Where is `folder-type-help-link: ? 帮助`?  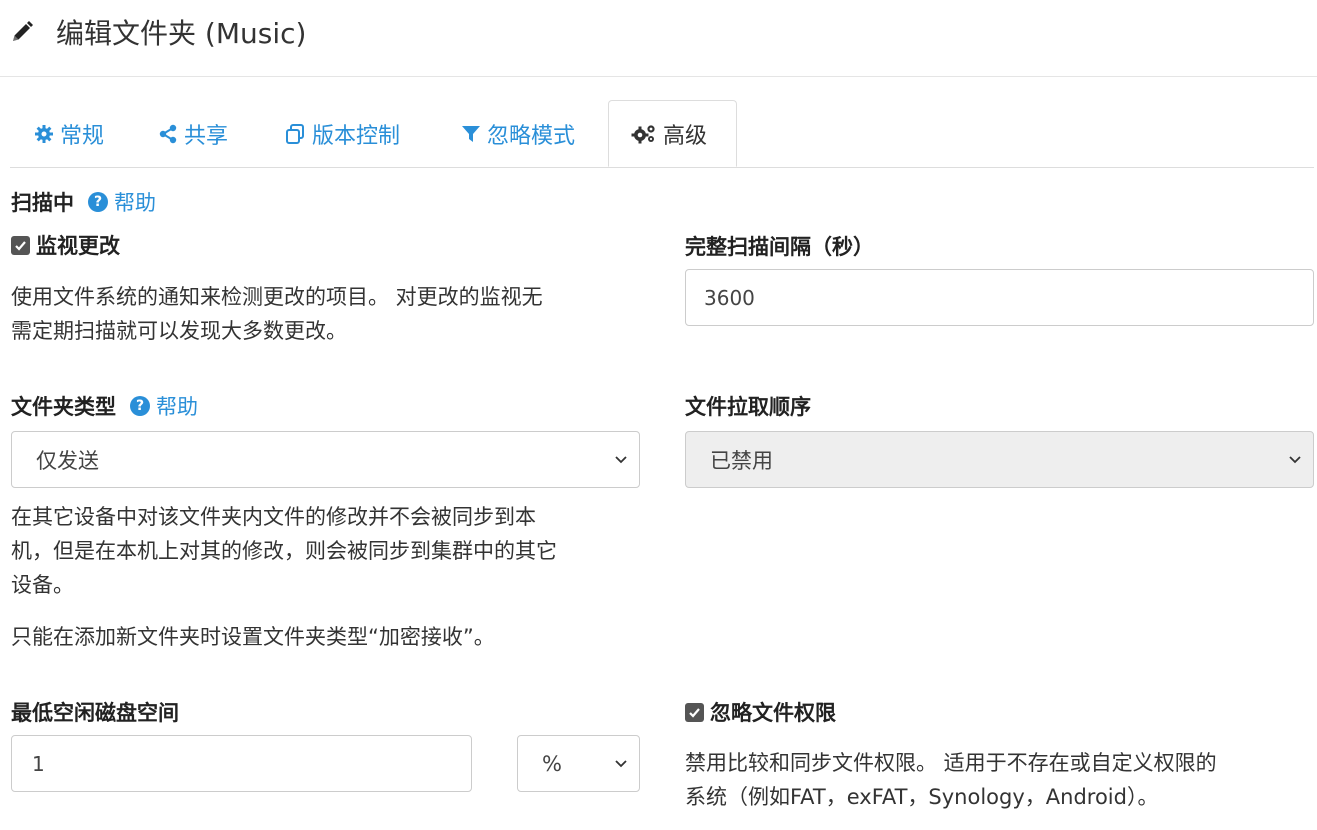 folder-type-help-link: ? 帮助 is located at coordinates (164, 406).